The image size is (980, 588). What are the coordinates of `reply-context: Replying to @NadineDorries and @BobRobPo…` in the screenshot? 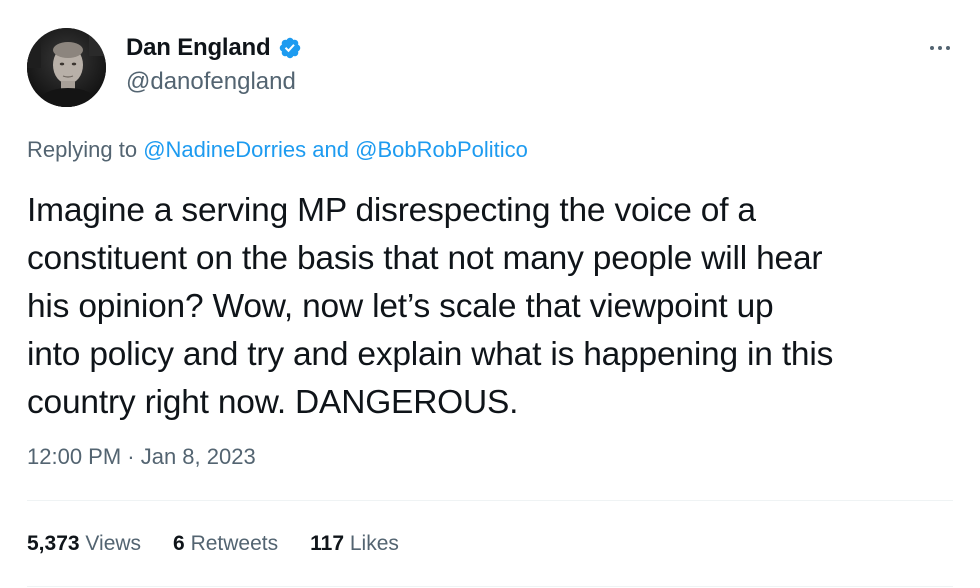 It's located at (277, 150).